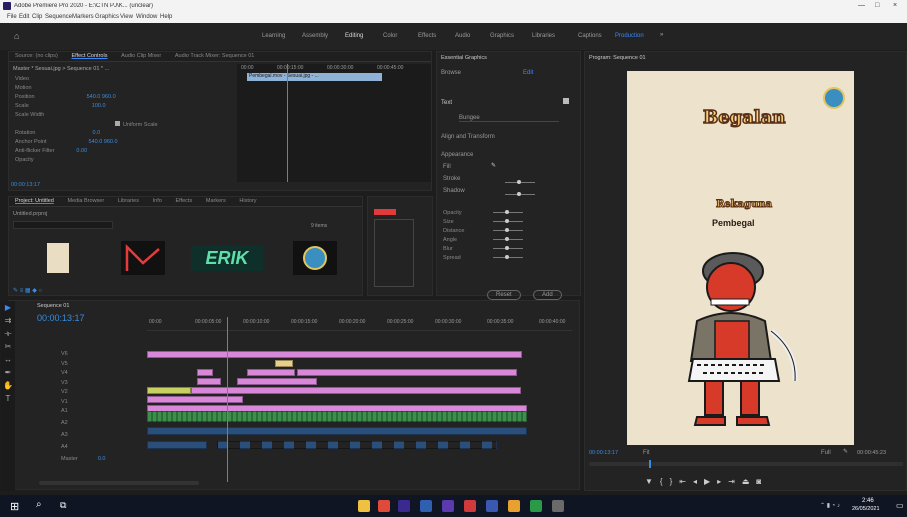  Describe the element at coordinates (675, 481) in the screenshot. I see `mark-out-icon: }` at that location.